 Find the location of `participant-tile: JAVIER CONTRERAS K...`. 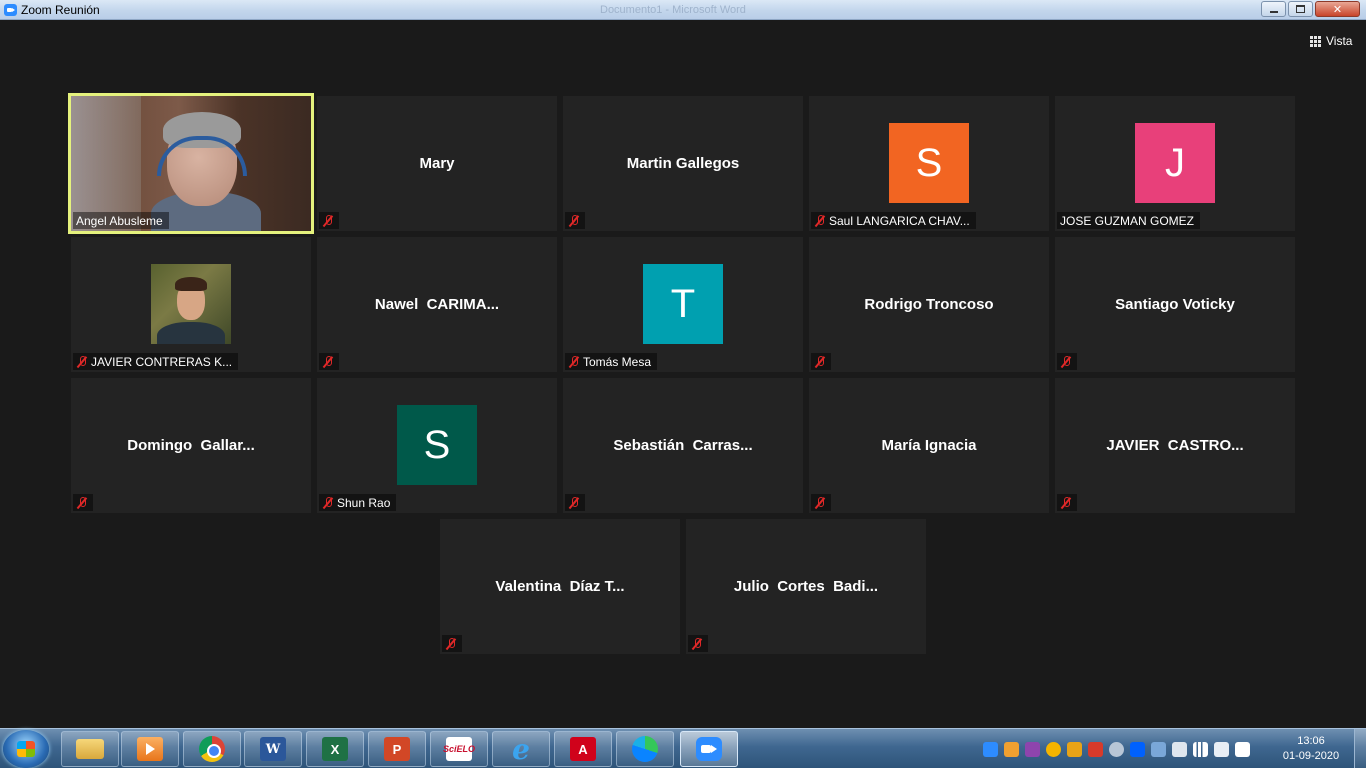

participant-tile: JAVIER CONTRERAS K... is located at coordinates (191, 304).